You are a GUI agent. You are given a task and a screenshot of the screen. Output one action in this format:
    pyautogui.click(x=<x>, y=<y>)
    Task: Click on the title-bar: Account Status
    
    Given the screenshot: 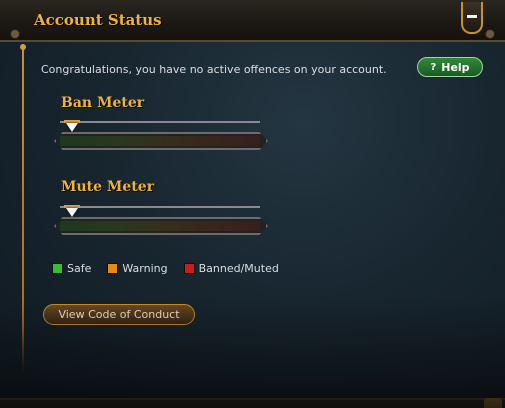 What is the action you would take?
    pyautogui.click(x=252, y=21)
    